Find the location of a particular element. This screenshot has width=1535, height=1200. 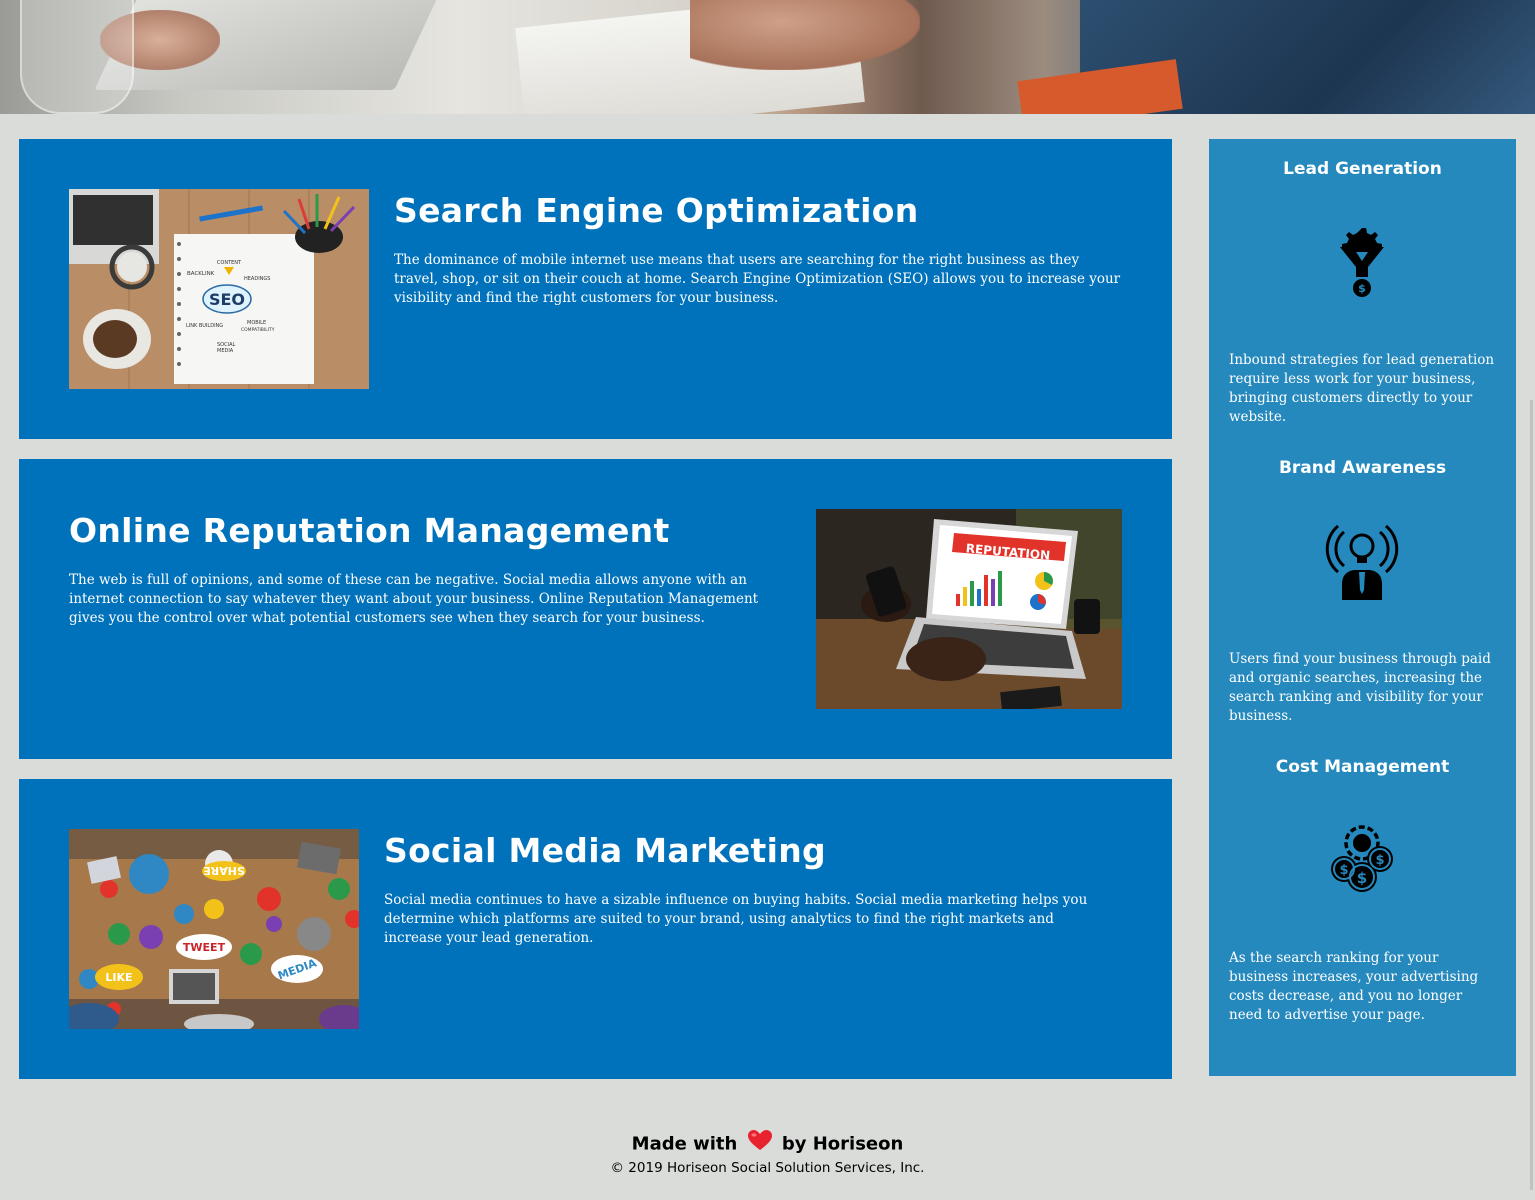

social-media-table-image: SHARE TWEET LIKE MEDIA is located at coordinates (214, 929).